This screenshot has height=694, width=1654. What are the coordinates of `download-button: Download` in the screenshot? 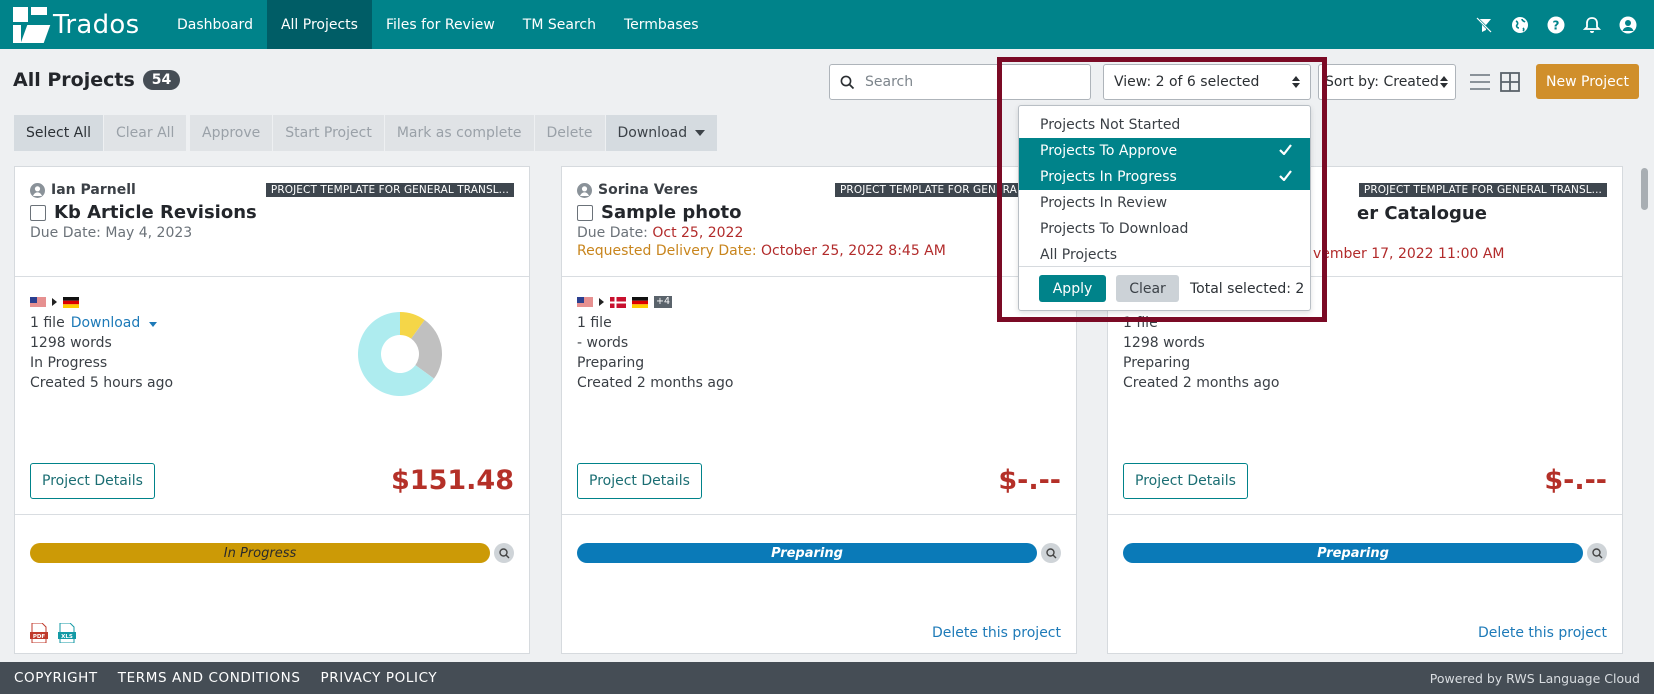 It's located at (662, 133).